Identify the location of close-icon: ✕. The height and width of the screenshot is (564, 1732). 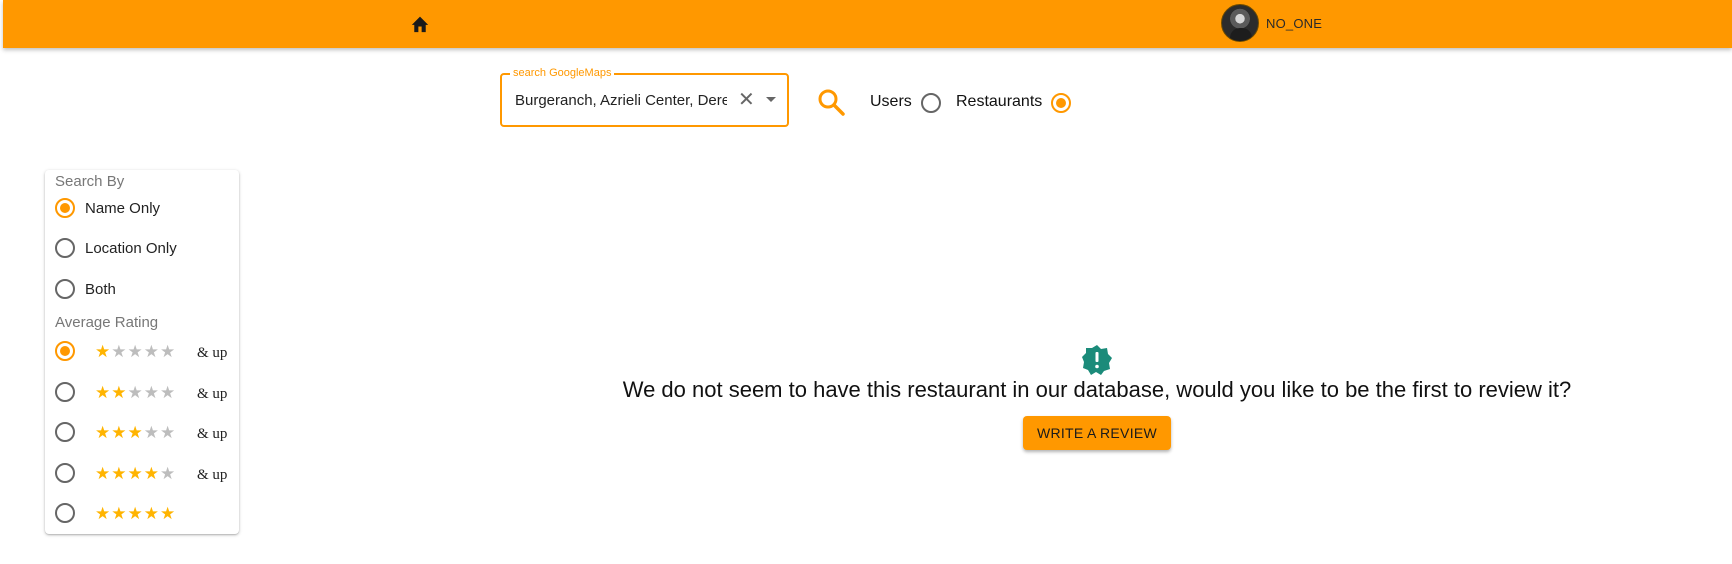
(746, 100).